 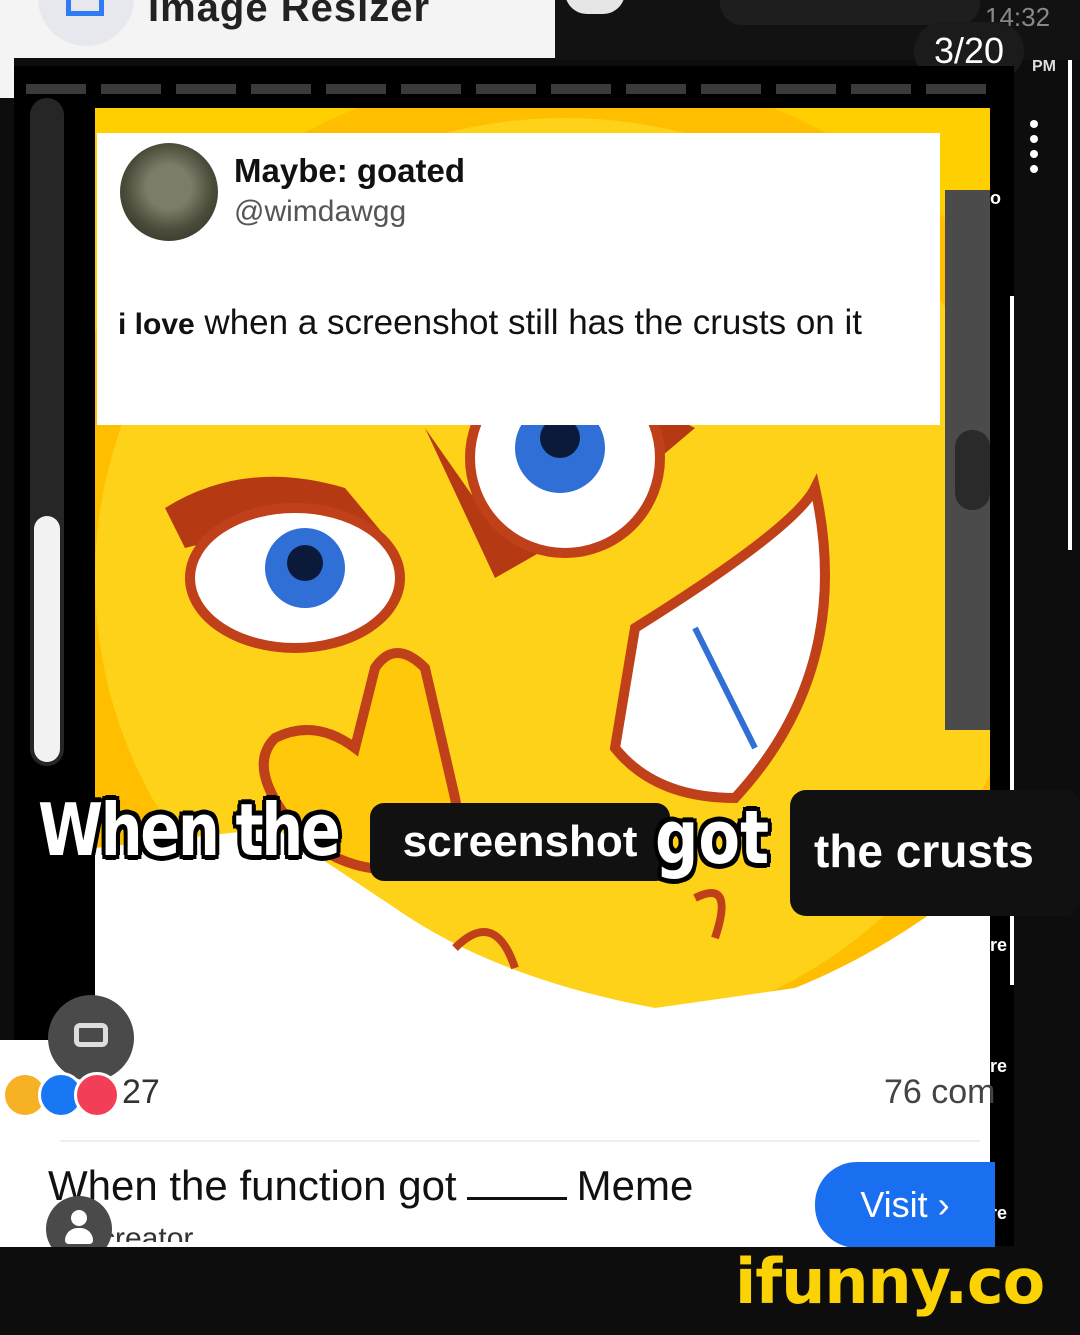 I want to click on reaction-love-icon, so click(x=97, y=1095).